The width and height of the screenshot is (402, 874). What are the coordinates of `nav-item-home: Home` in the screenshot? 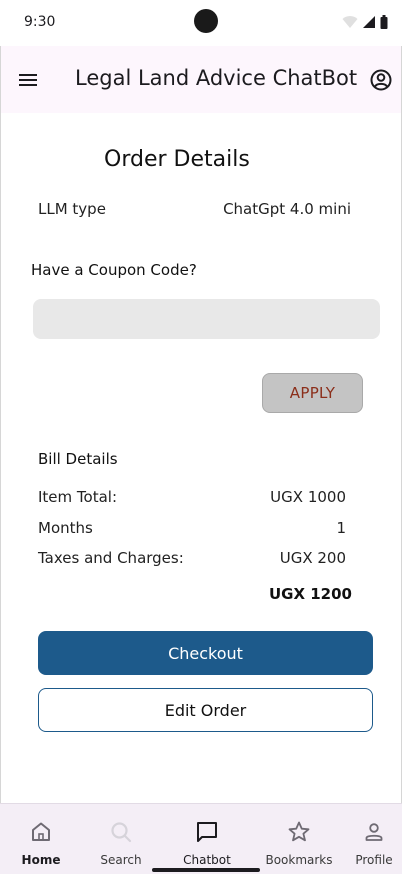 It's located at (41, 839).